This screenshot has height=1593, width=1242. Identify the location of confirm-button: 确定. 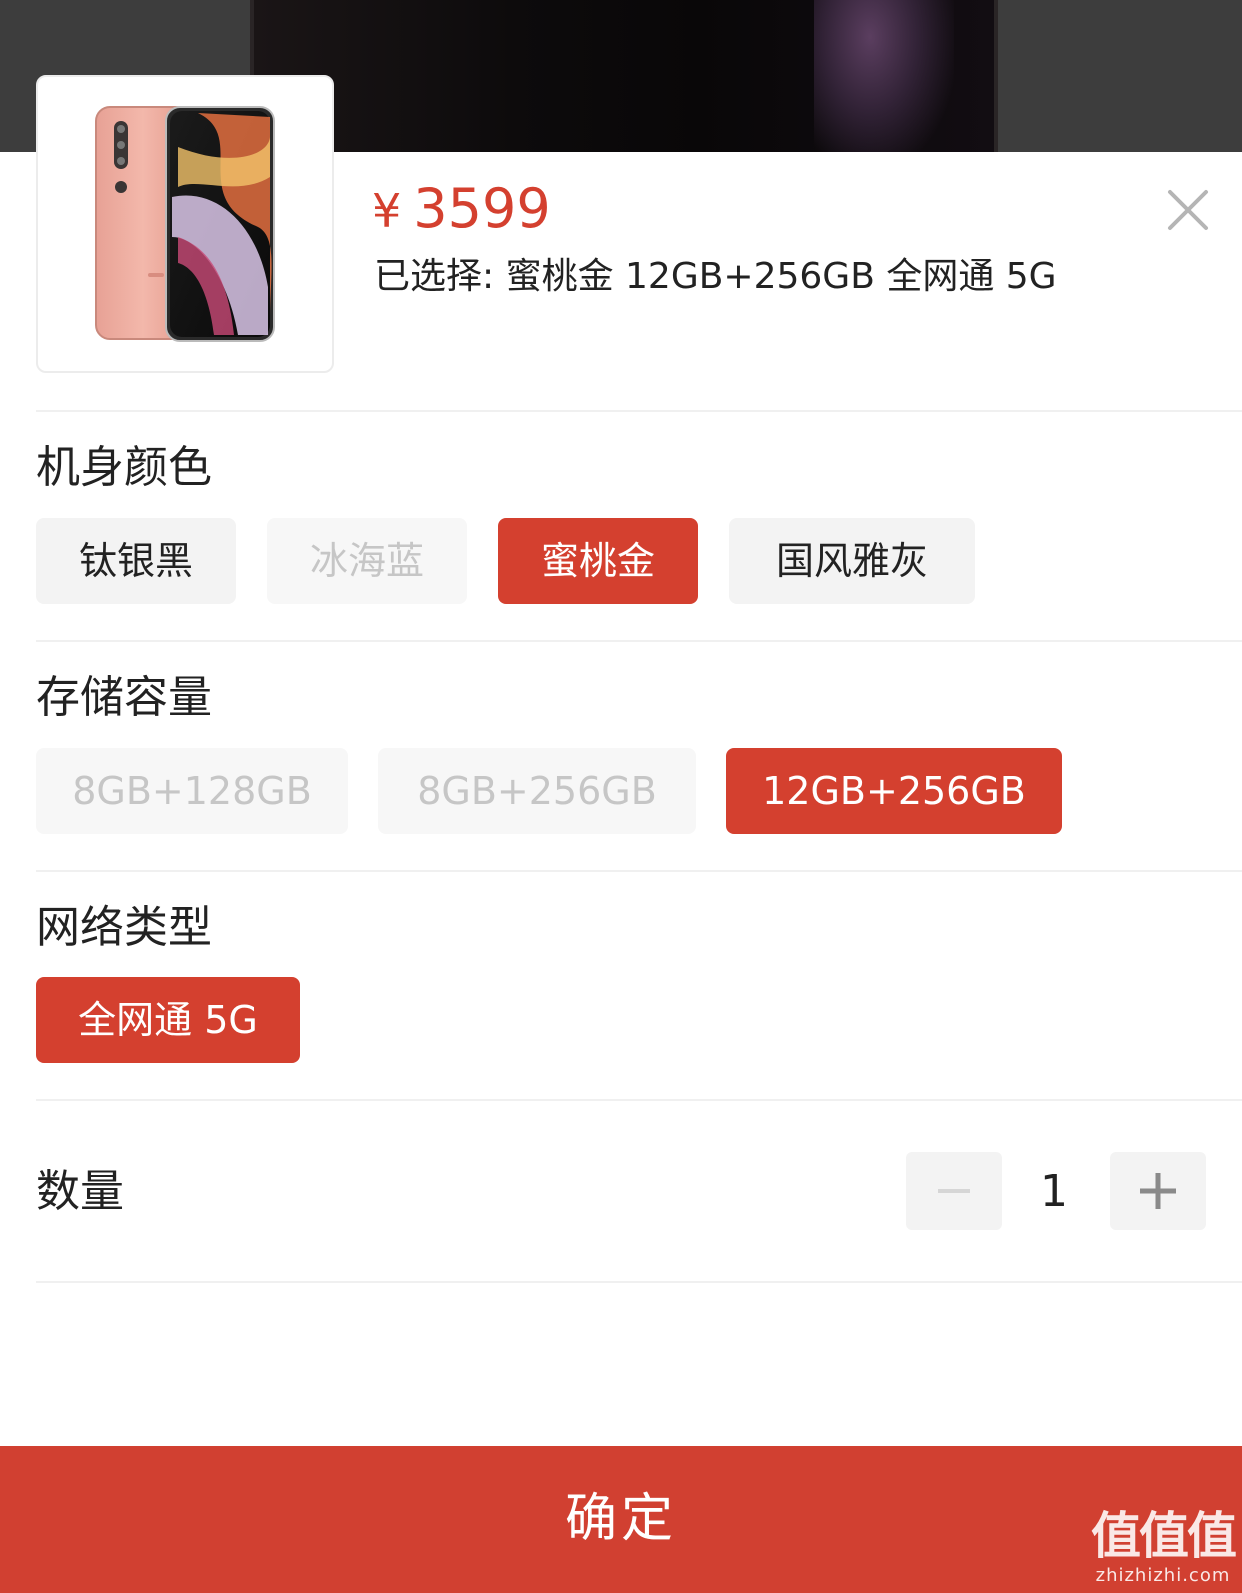
(621, 1519).